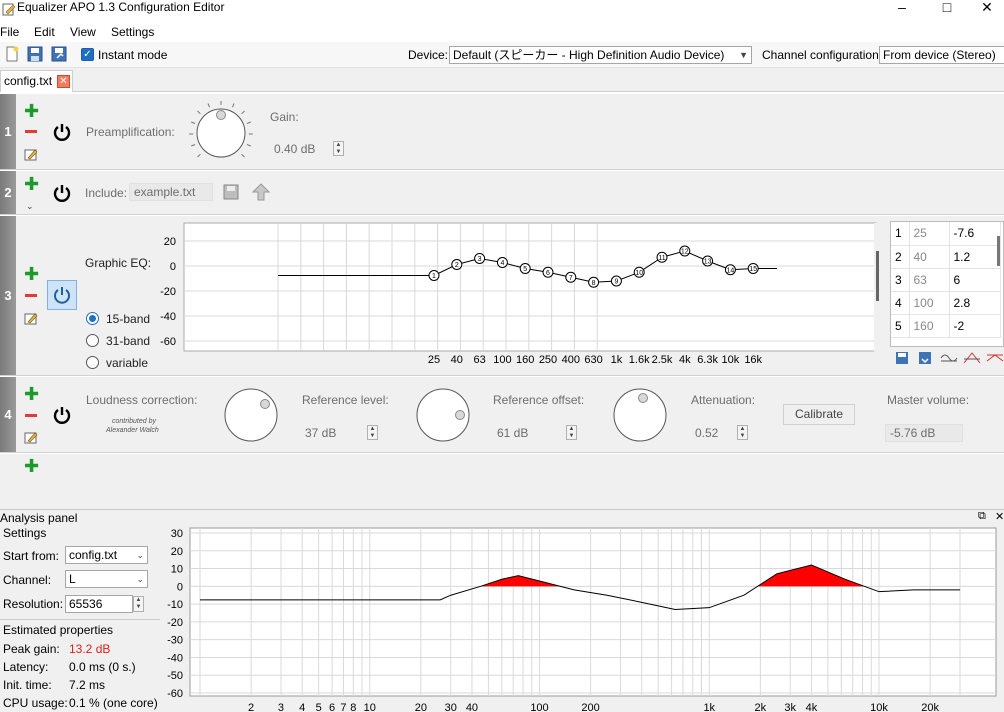 The width and height of the screenshot is (1004, 712). What do you see at coordinates (221, 132) in the screenshot?
I see `preamp-knob` at bounding box center [221, 132].